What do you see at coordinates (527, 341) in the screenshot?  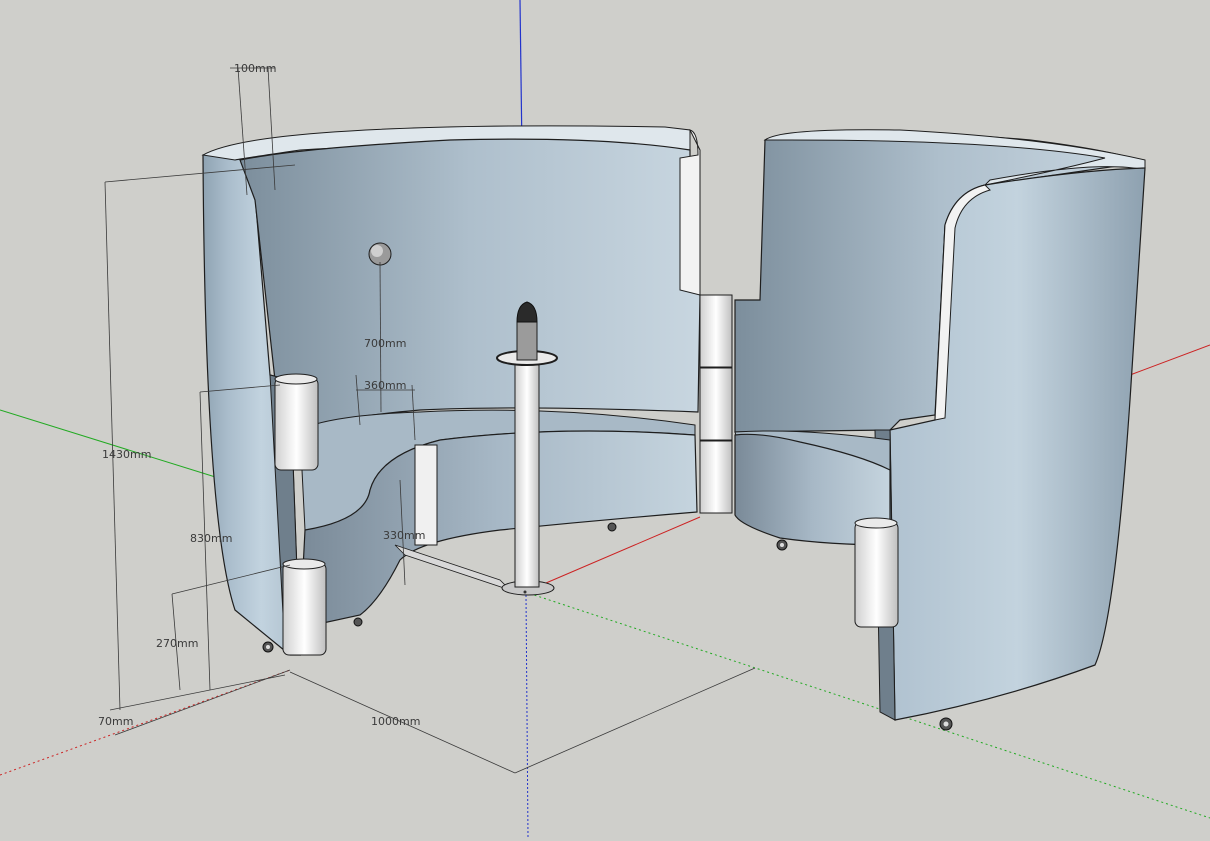 I see `lamp-body` at bounding box center [527, 341].